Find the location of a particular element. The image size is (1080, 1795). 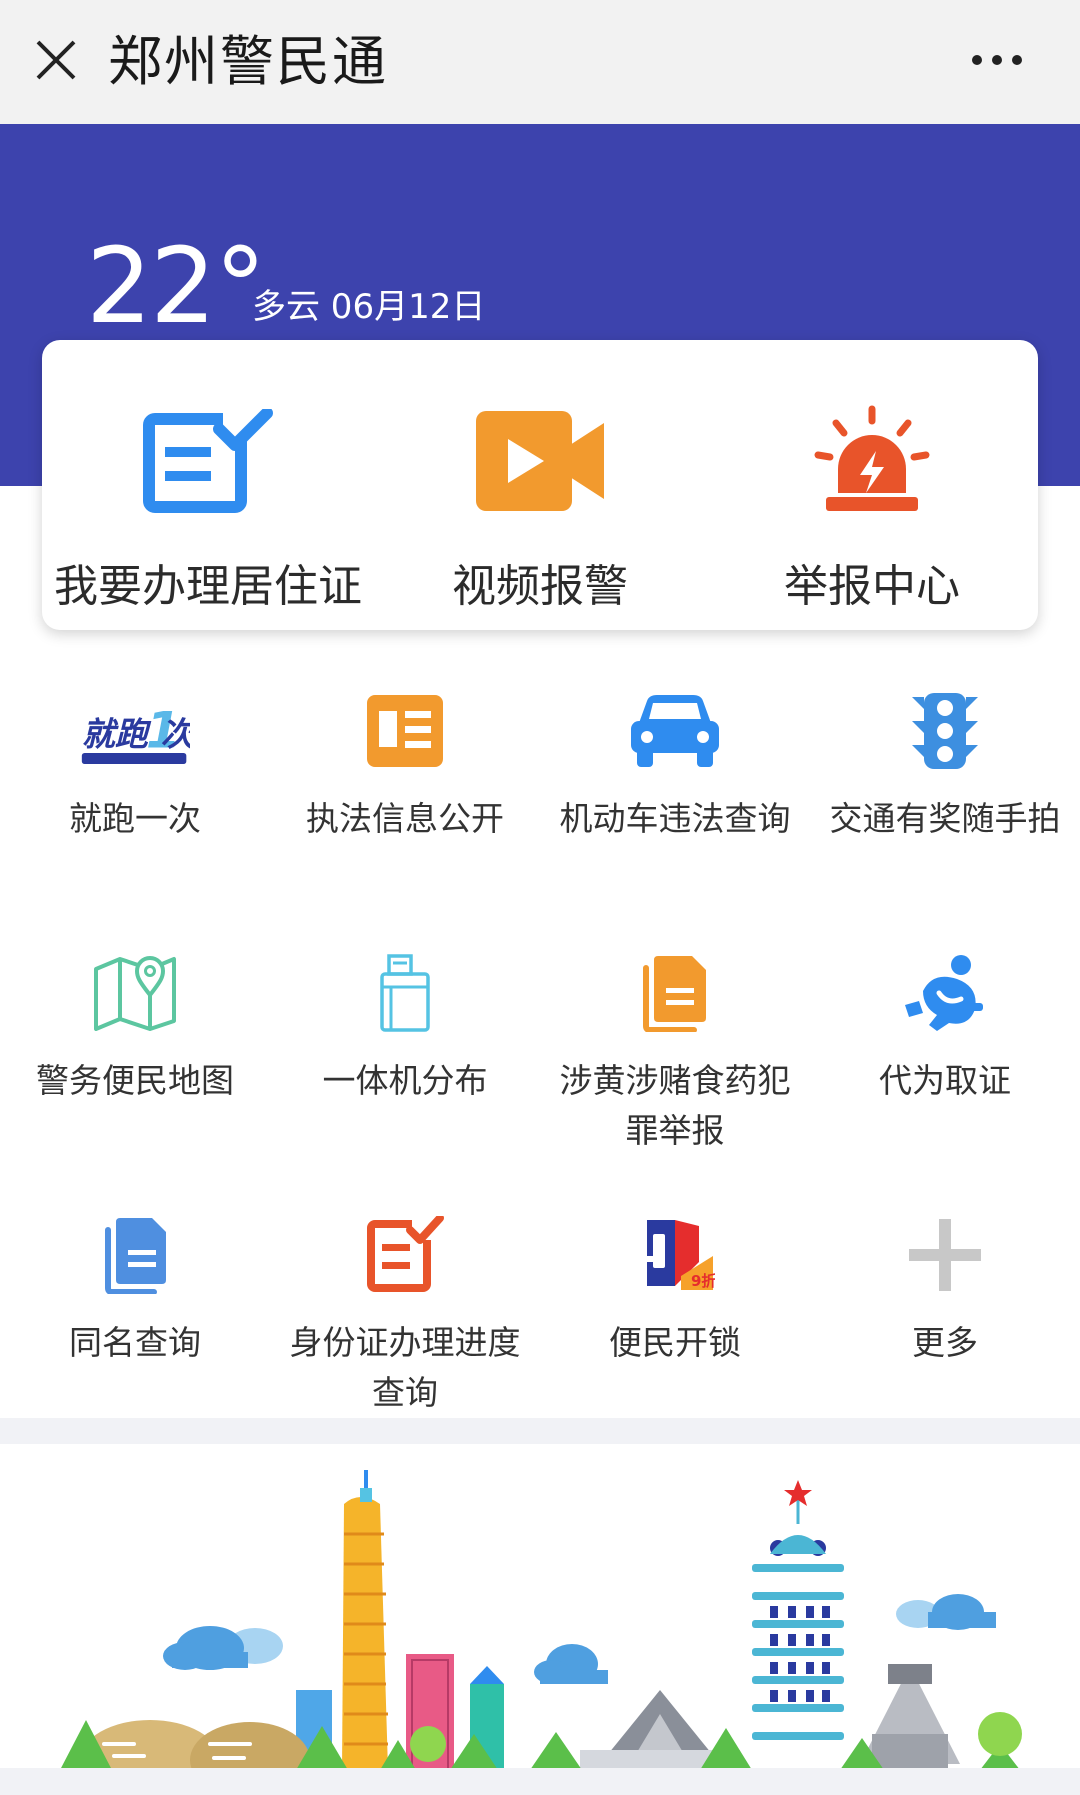

cloud-icon is located at coordinates (579, 1639).